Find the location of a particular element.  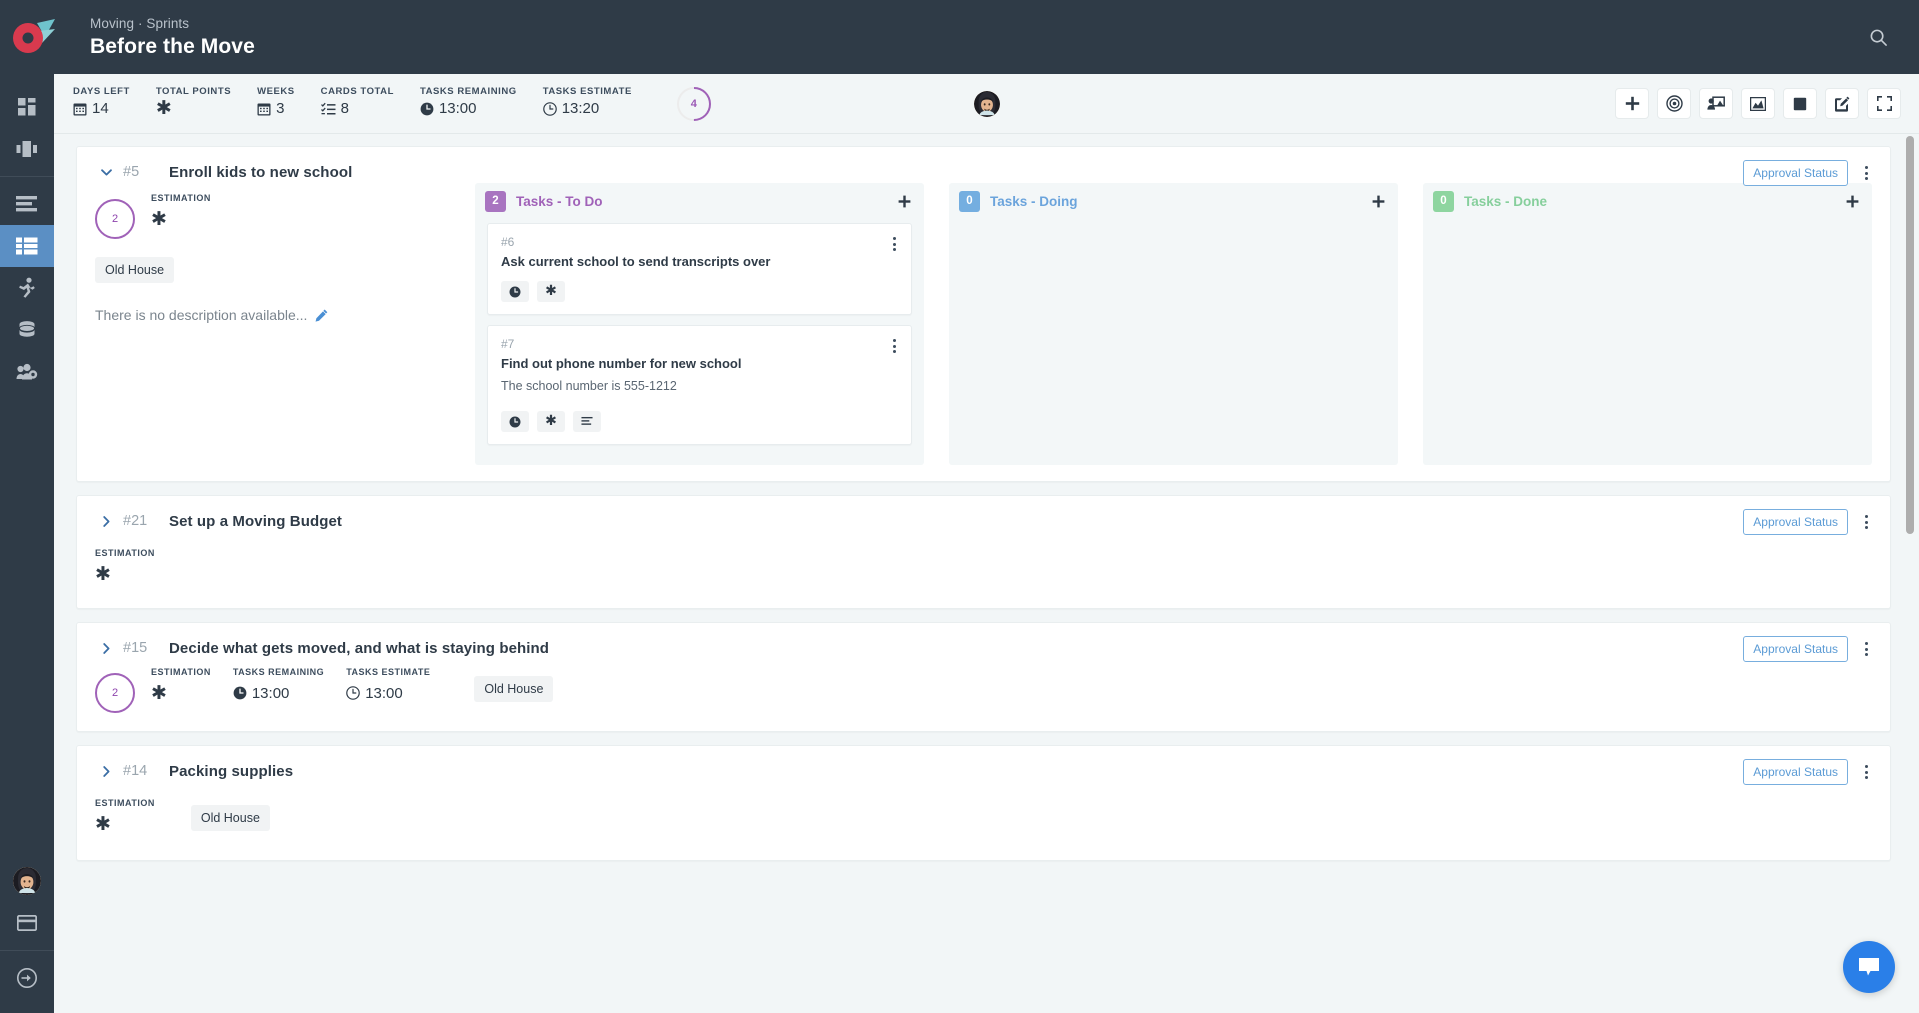

bullseye-icon is located at coordinates (1674, 103).